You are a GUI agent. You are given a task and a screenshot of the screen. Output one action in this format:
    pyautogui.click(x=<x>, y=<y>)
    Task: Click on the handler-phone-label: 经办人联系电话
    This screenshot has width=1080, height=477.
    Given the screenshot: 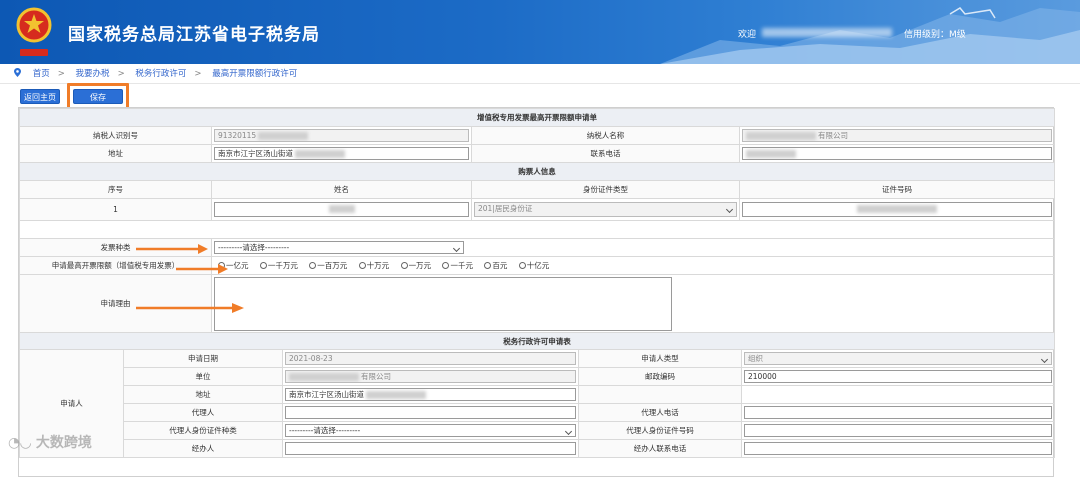 What is the action you would take?
    pyautogui.click(x=660, y=448)
    